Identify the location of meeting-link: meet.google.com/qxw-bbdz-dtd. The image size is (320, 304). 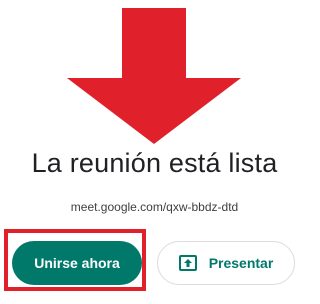
(154, 207).